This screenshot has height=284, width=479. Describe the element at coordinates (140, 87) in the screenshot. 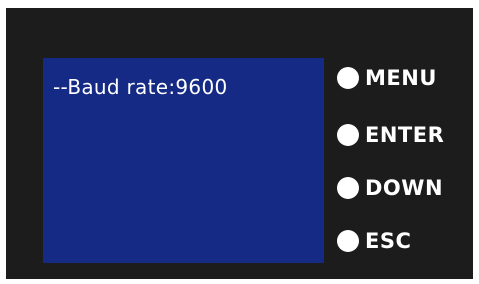

I see `lcd-text: --Baud rate:9600` at that location.